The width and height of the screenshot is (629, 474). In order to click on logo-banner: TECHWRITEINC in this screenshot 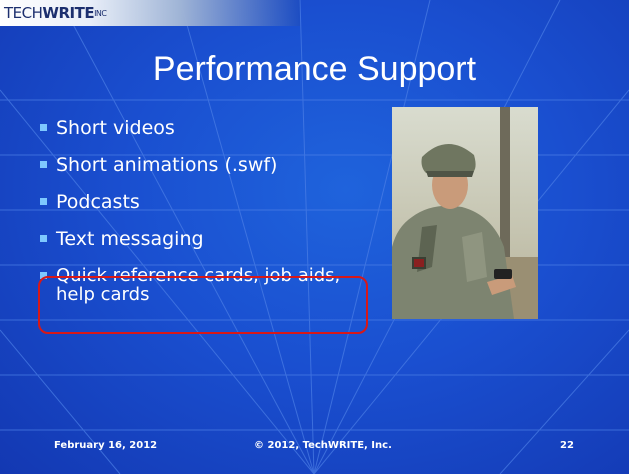, I will do `click(150, 13)`.